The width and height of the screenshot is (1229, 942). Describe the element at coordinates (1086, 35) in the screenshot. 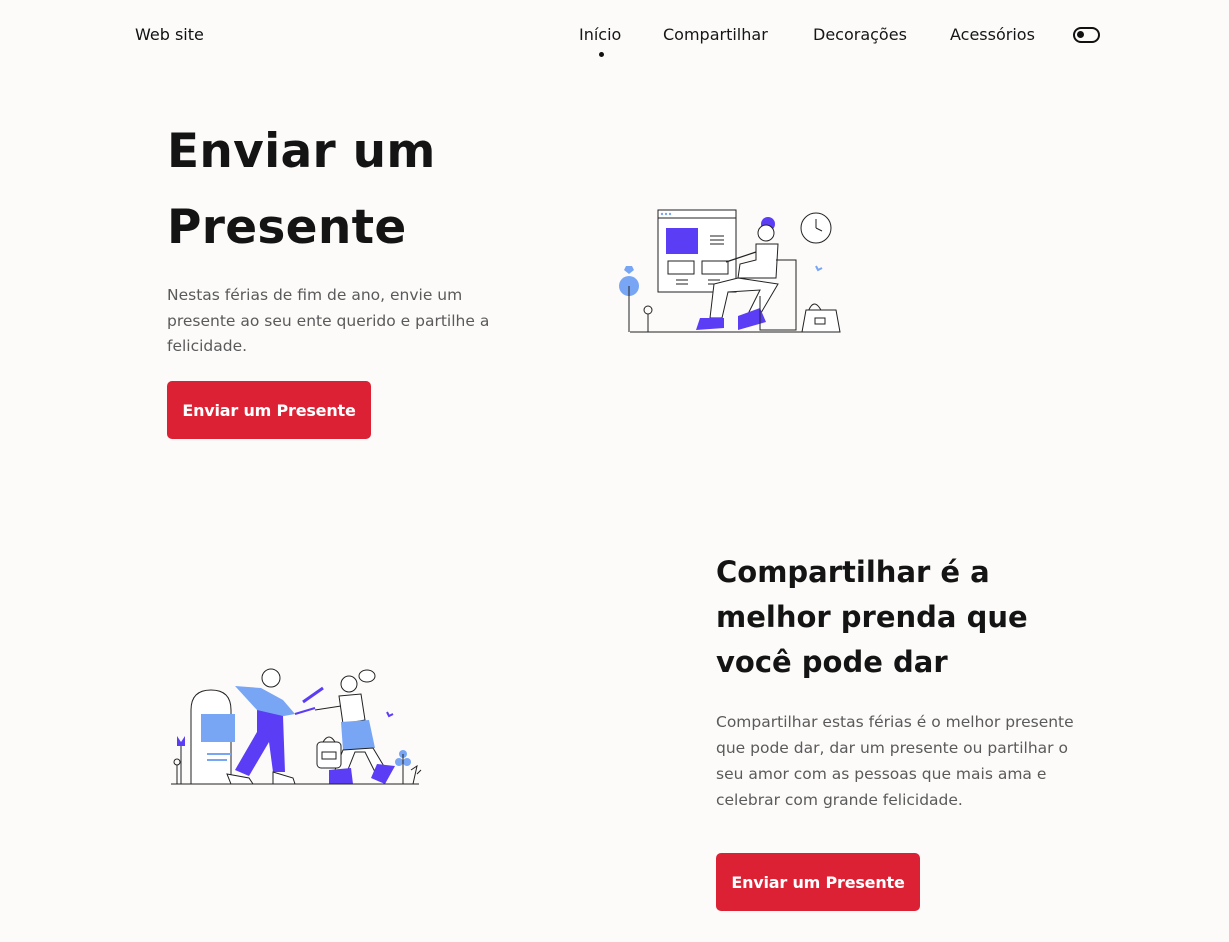

I see `theme-toggle-icon` at that location.